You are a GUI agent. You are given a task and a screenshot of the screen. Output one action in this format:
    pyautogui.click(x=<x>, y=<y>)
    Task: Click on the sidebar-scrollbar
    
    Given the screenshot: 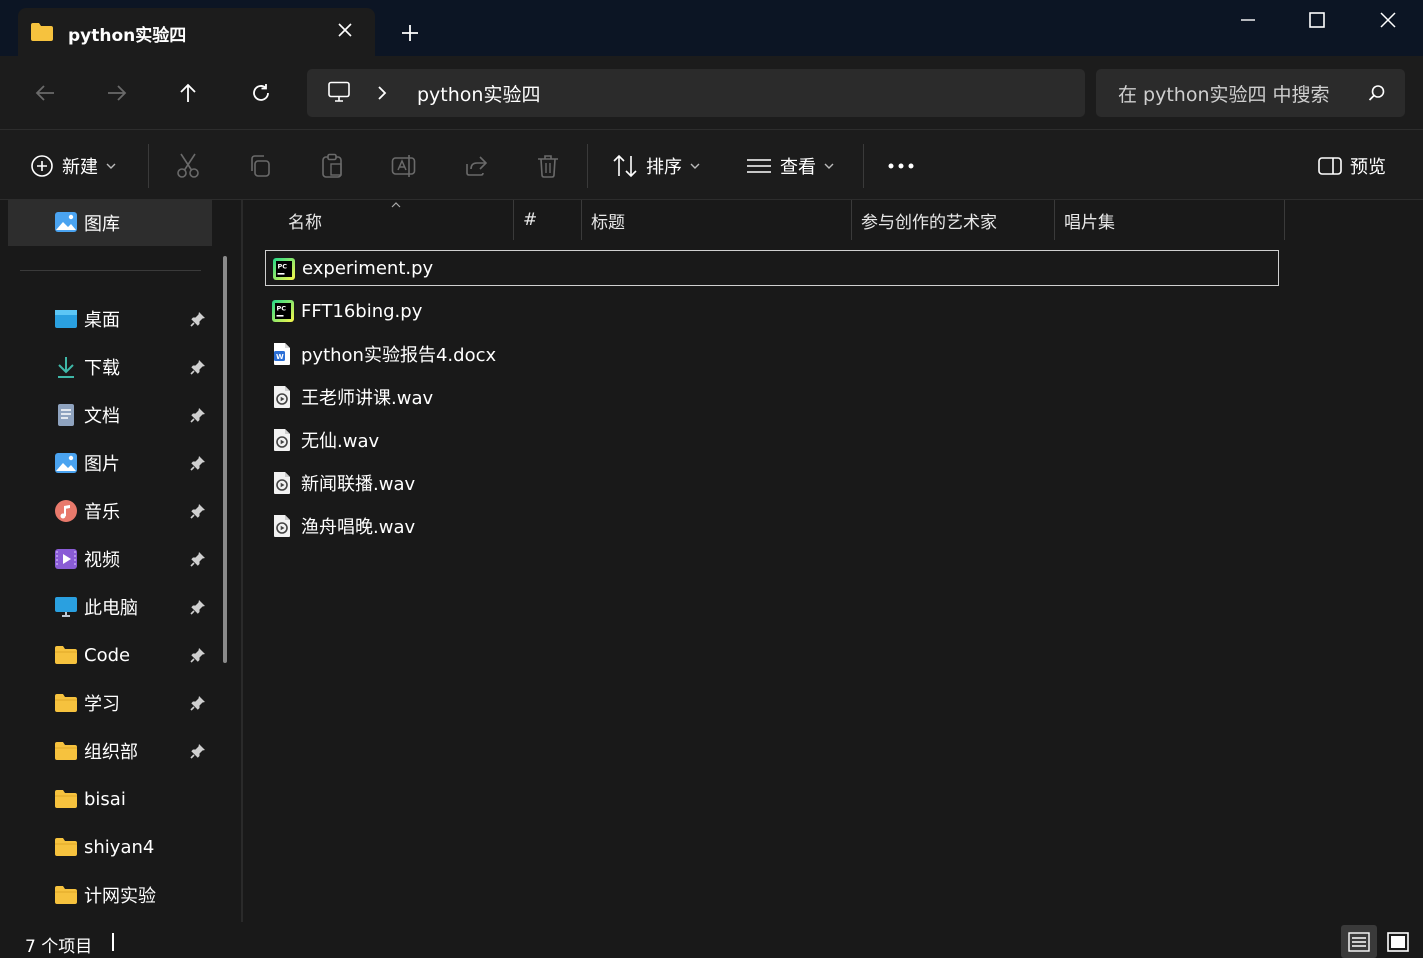 What is the action you would take?
    pyautogui.click(x=225, y=459)
    